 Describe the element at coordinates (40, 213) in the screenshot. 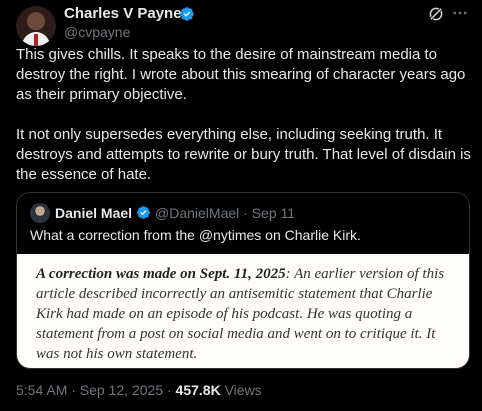

I see `quote-avatar` at that location.